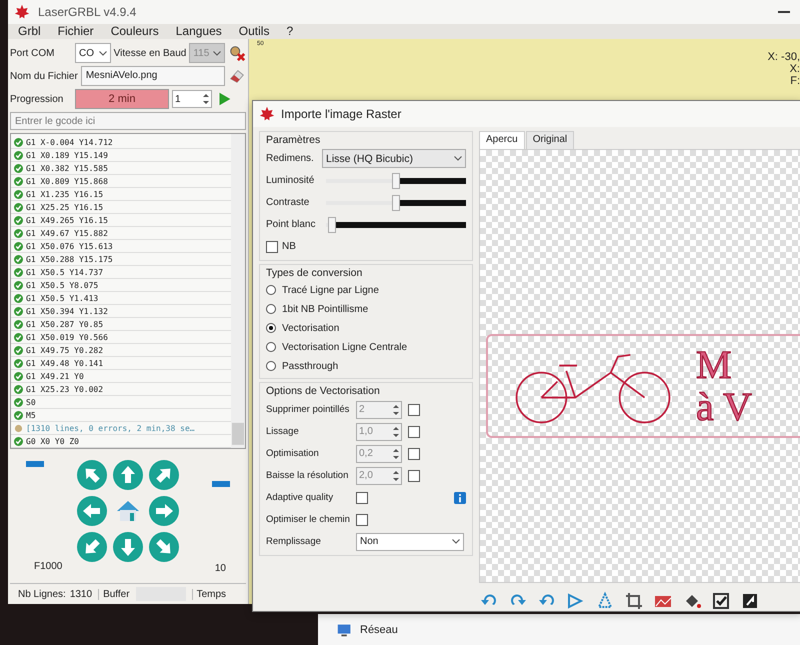  Describe the element at coordinates (31, 402) in the screenshot. I see `log-line: S0` at that location.